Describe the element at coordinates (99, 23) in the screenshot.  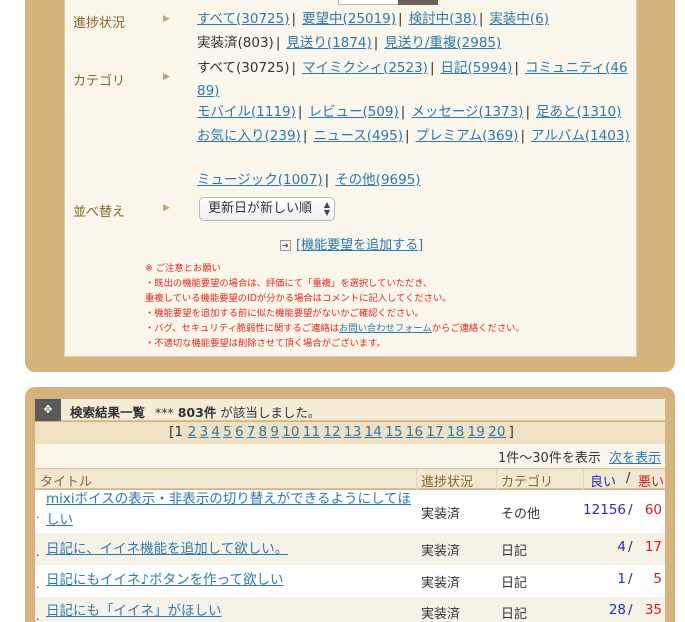
I see `progress-label: 進捗状況` at that location.